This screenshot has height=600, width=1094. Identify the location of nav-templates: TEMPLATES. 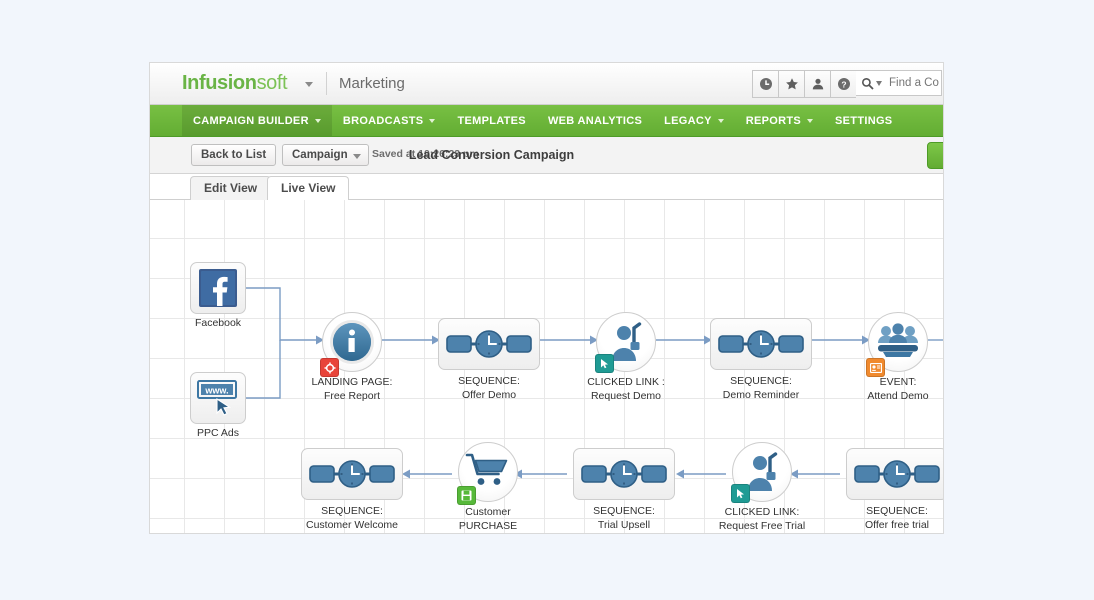
(491, 120).